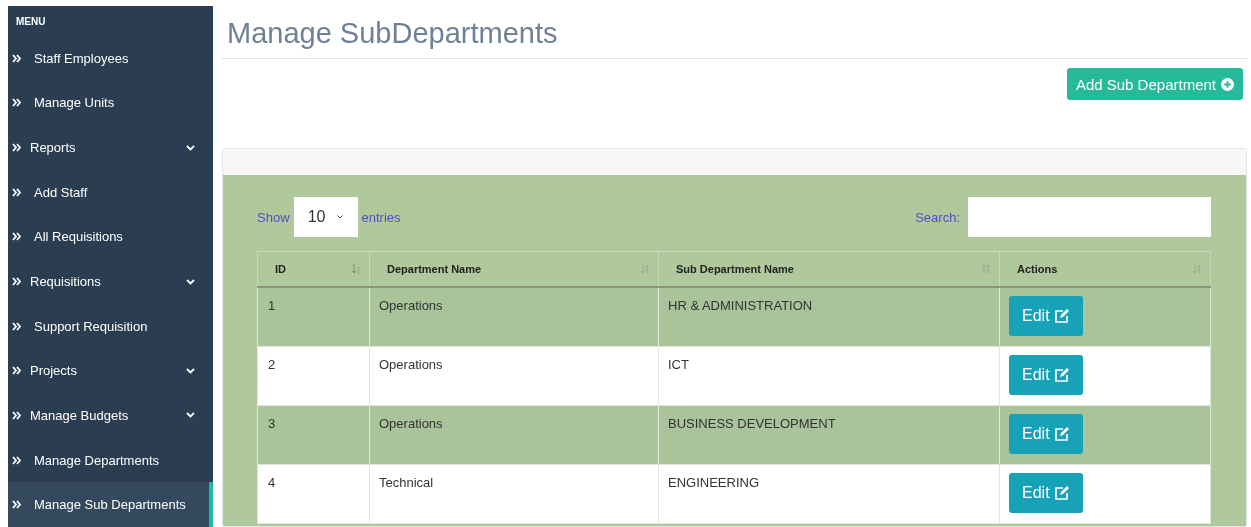 The width and height of the screenshot is (1251, 527). What do you see at coordinates (325, 217) in the screenshot?
I see `page-size-select: 10` at bounding box center [325, 217].